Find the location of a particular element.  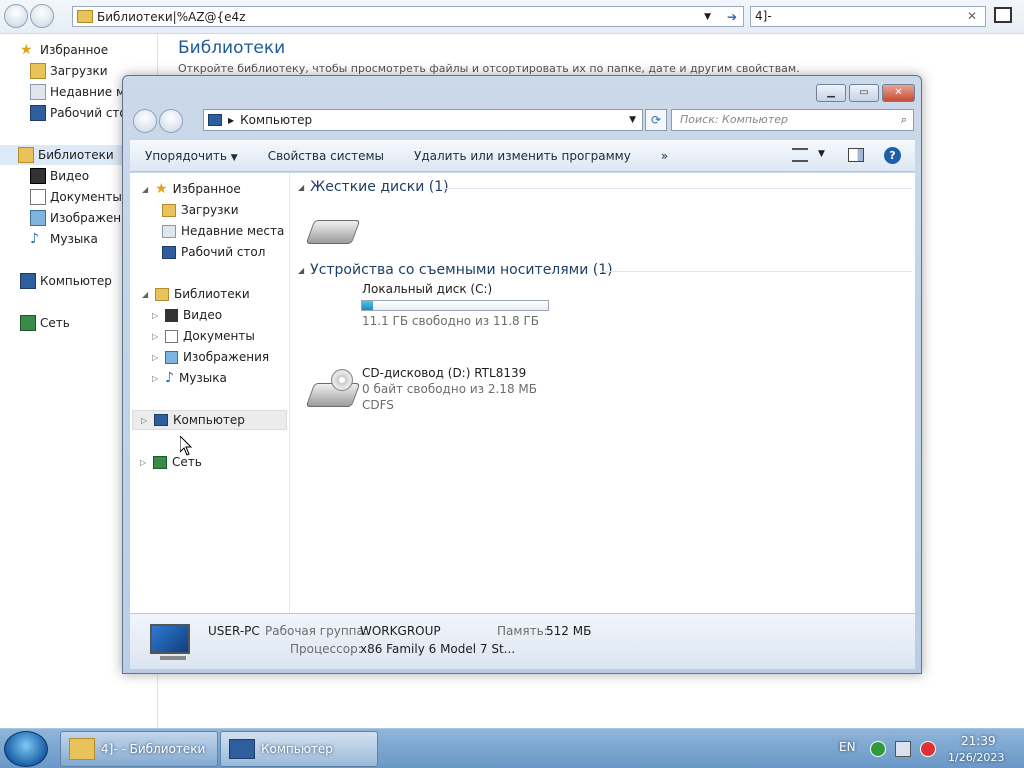

tree-item-music: ▷ ♪ Музыка is located at coordinates (189, 378).